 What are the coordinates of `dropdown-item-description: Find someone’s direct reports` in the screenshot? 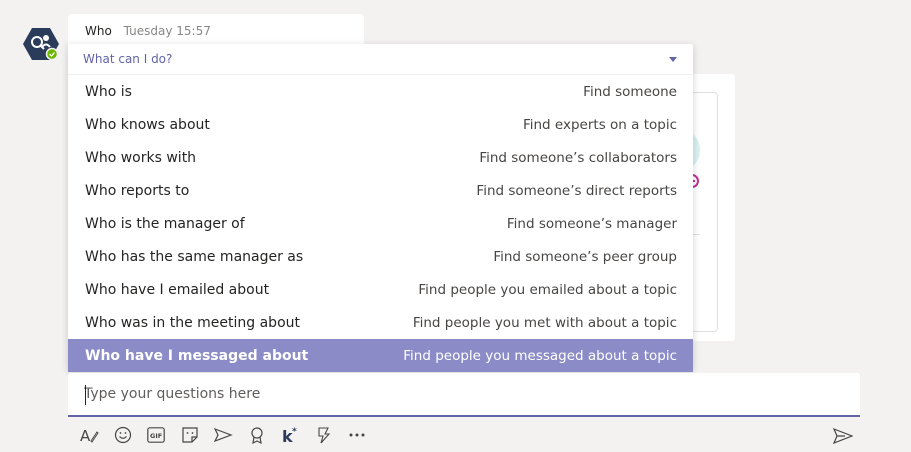 It's located at (576, 190).